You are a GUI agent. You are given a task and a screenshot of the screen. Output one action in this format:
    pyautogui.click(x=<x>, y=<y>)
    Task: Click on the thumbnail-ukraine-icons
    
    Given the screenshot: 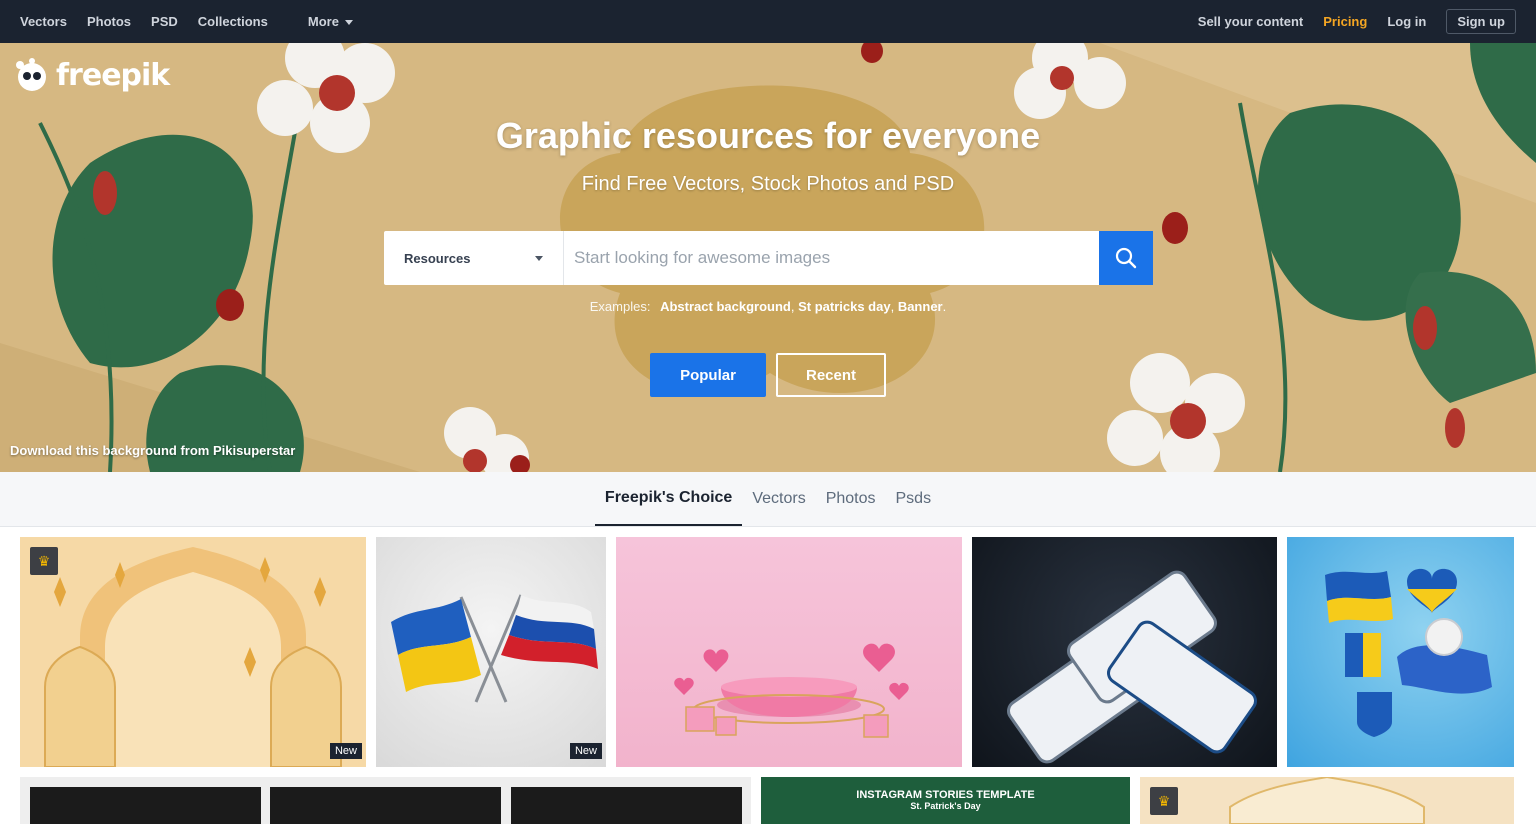 What is the action you would take?
    pyautogui.click(x=1400, y=652)
    